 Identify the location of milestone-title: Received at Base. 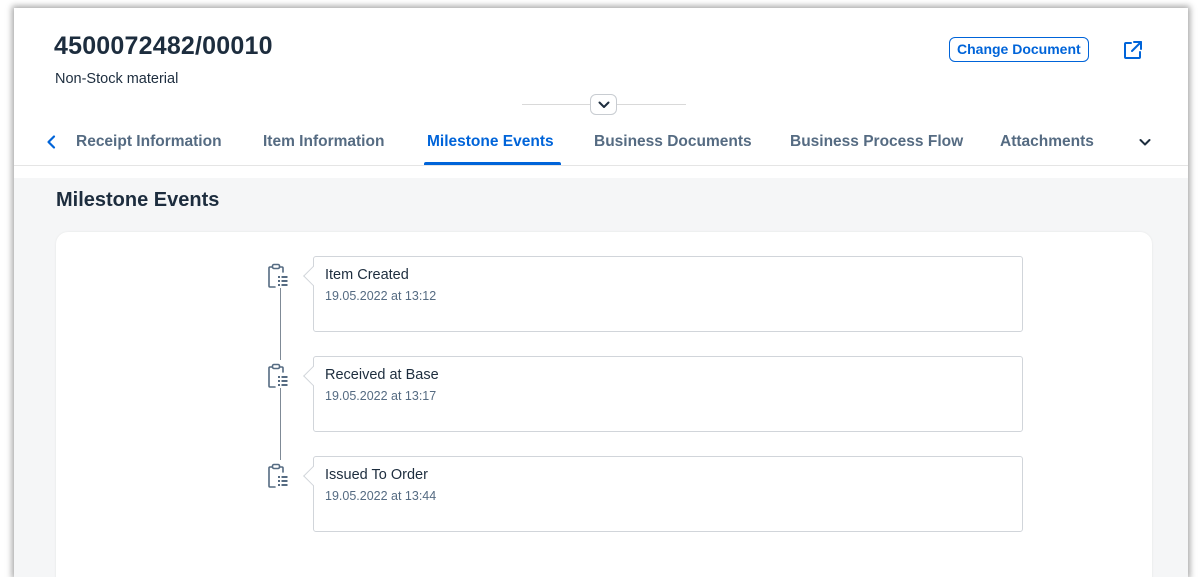
(382, 375).